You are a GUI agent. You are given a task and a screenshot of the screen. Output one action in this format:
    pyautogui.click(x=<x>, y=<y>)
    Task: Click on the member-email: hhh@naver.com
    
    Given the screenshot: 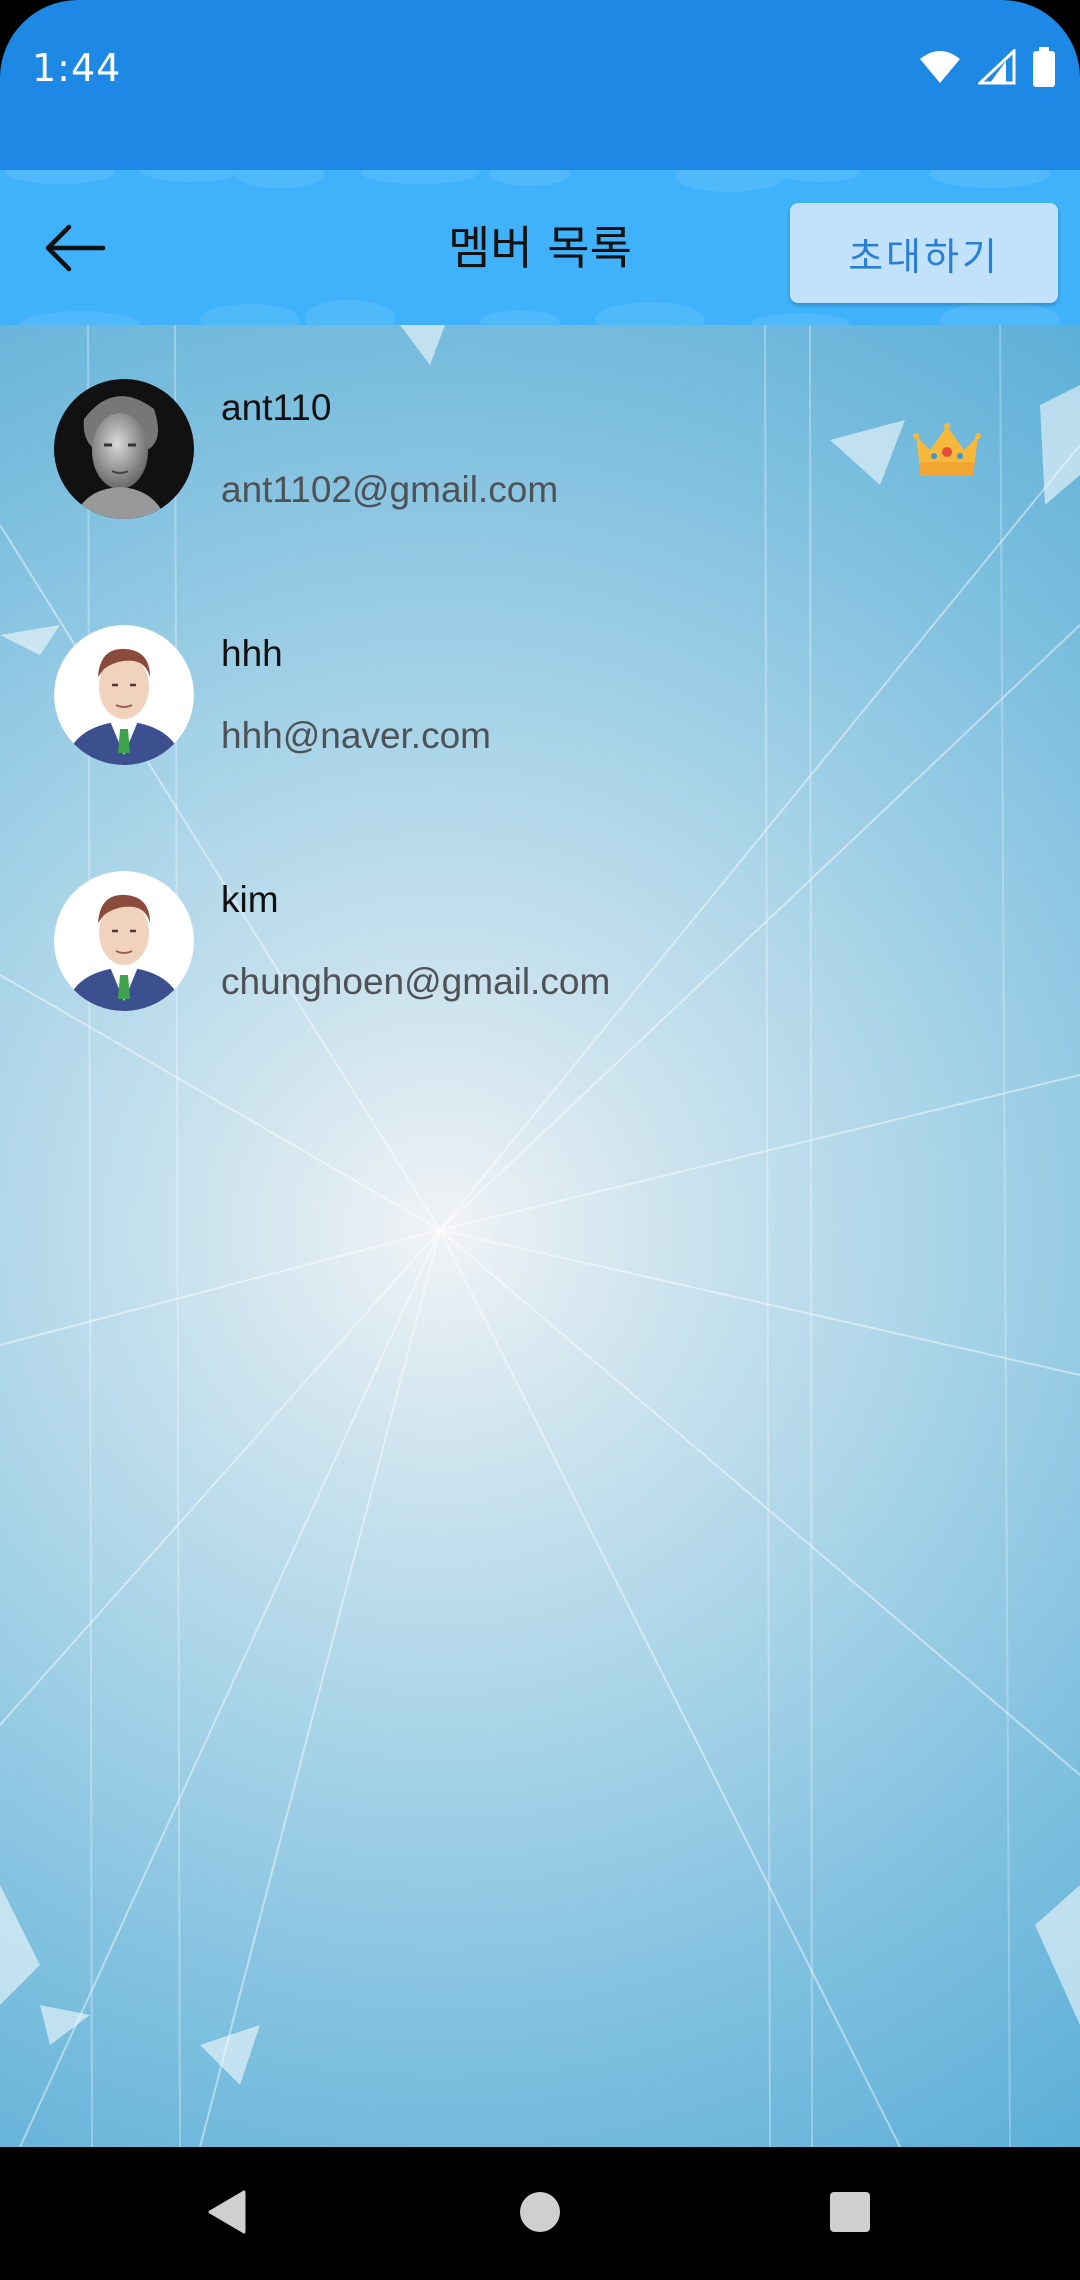 What is the action you would take?
    pyautogui.click(x=356, y=735)
    